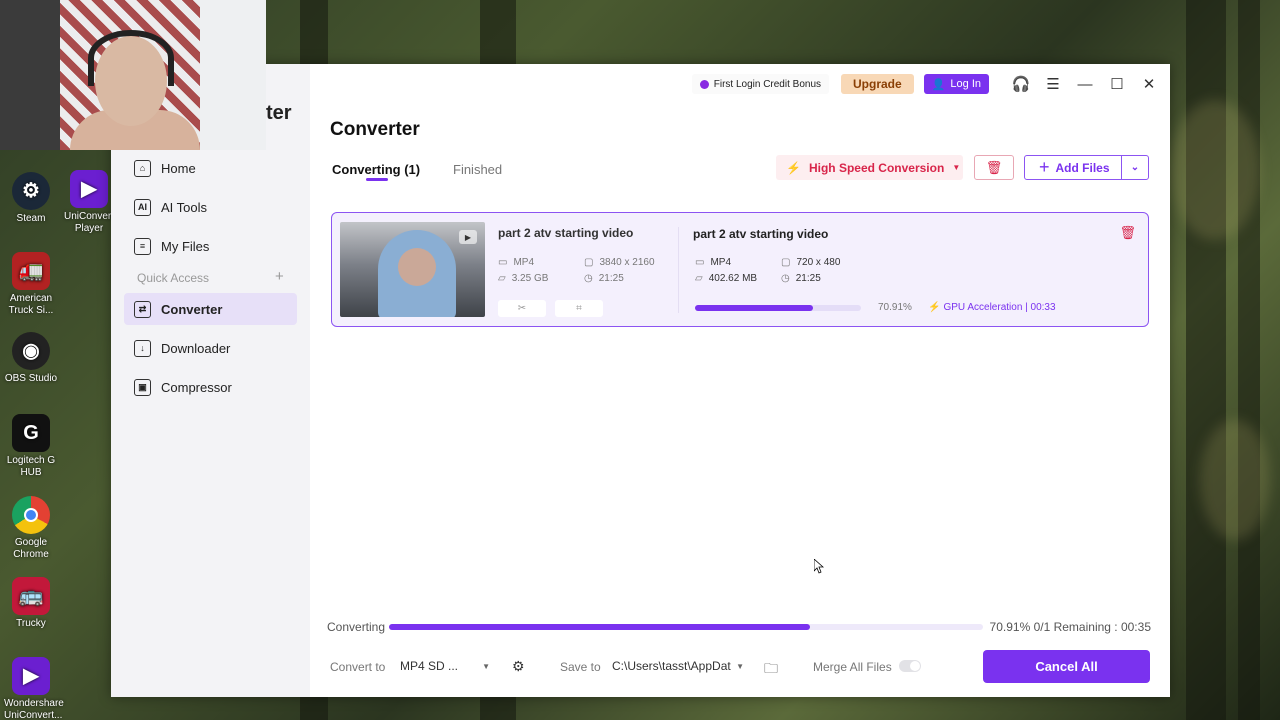 The image size is (1280, 720). Describe the element at coordinates (566, 233) in the screenshot. I see `source-file-name: part 2 atv starting video` at that location.